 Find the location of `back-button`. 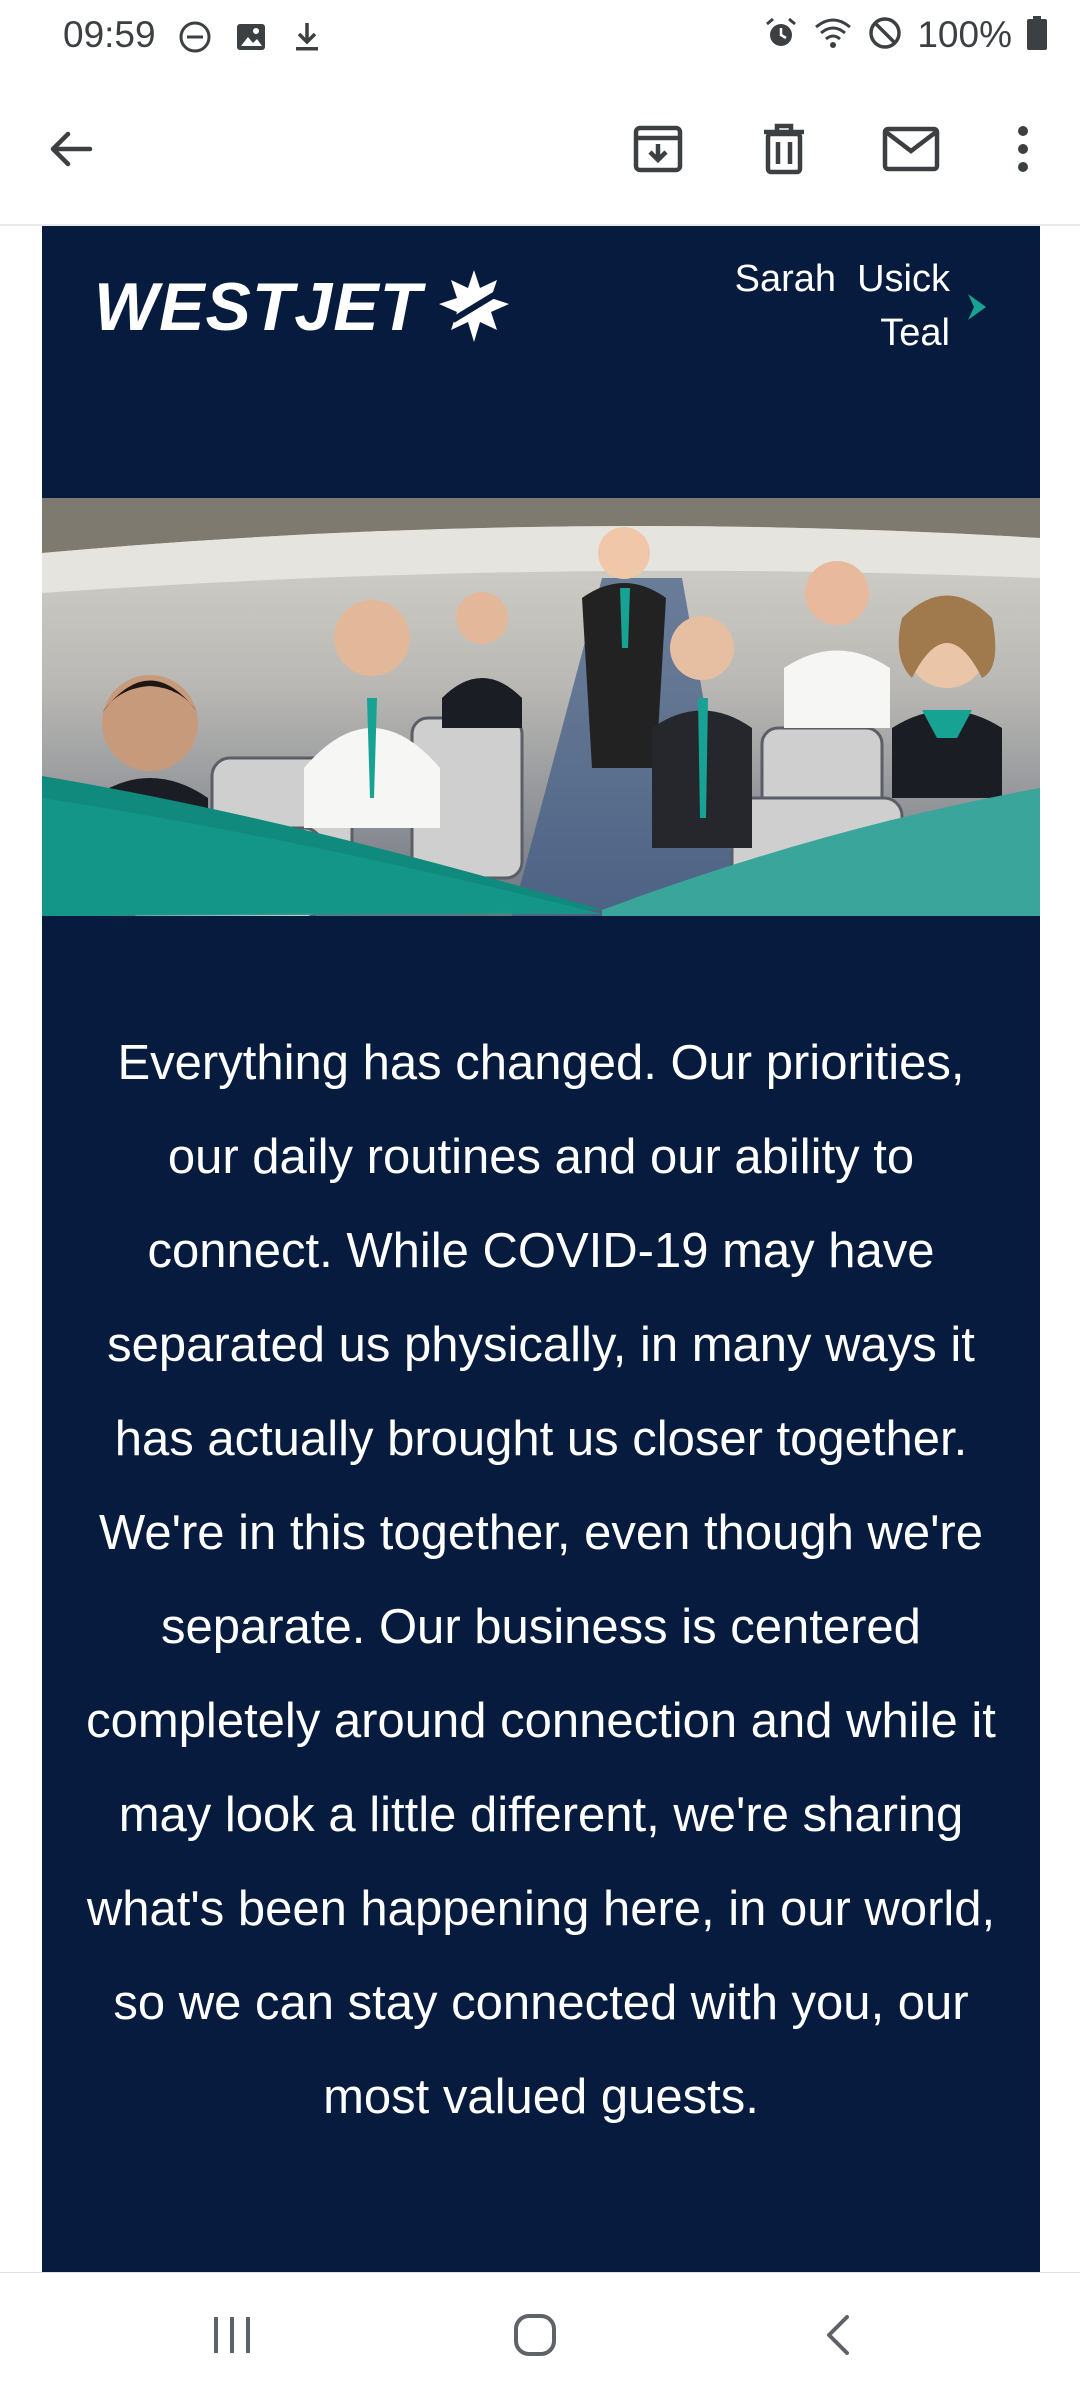

back-button is located at coordinates (71, 151).